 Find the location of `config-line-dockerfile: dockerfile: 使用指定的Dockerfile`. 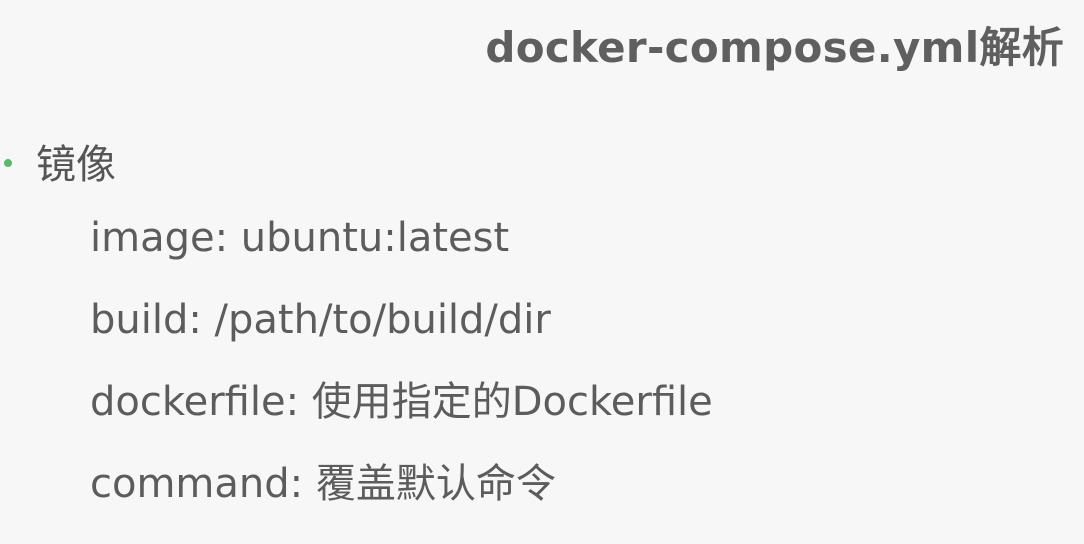

config-line-dockerfile: dockerfile: 使用指定的Dockerfile is located at coordinates (401, 402).